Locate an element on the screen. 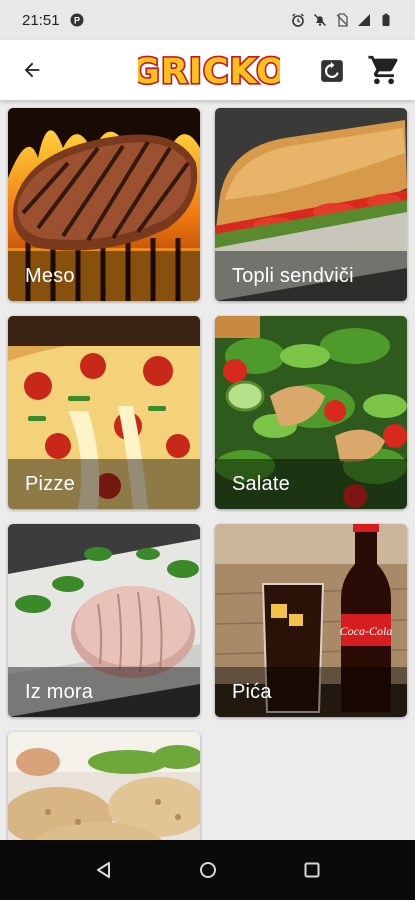 This screenshot has height=900, width=415. gricko-logo: GRICKO is located at coordinates (209, 70).